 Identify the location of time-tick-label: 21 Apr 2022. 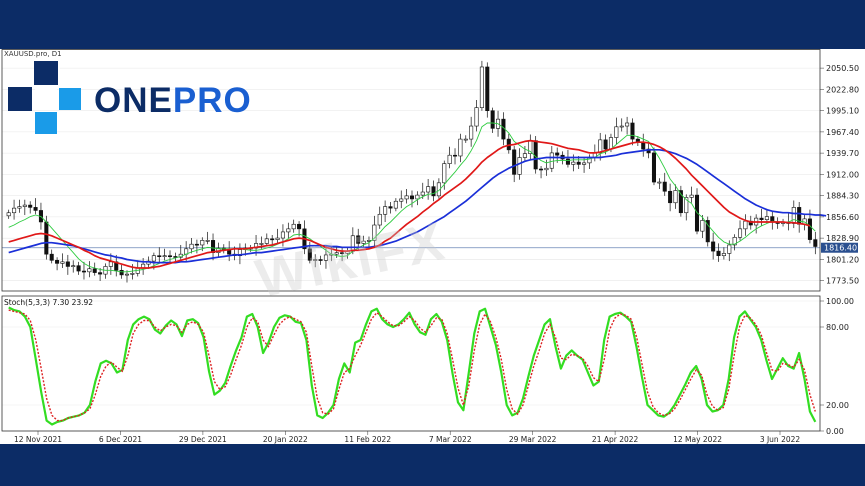
(615, 439).